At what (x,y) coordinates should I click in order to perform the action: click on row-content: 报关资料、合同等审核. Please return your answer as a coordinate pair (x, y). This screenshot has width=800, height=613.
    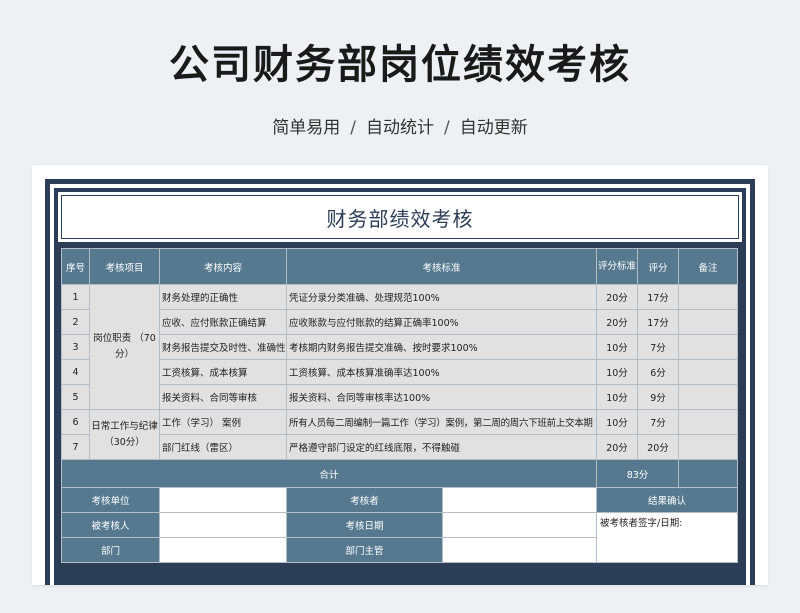
    Looking at the image, I should click on (223, 397).